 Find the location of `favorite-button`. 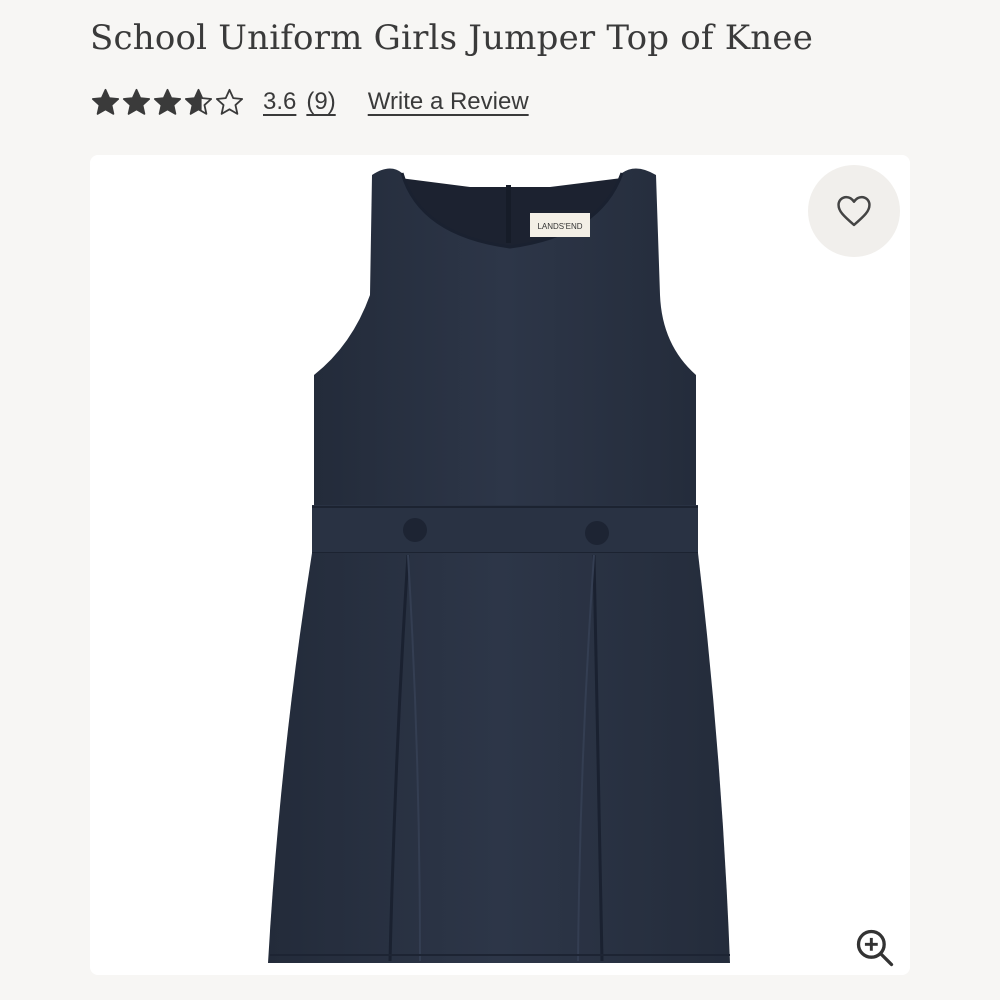

favorite-button is located at coordinates (854, 211).